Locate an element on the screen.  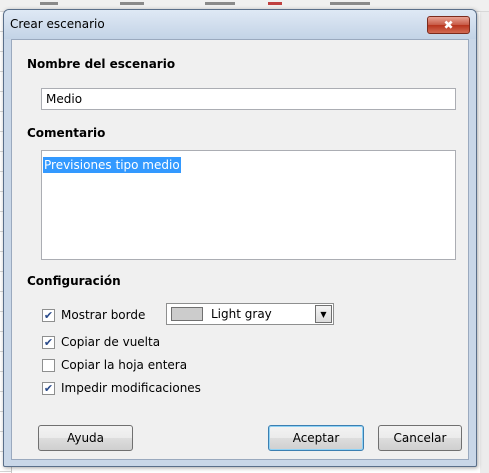
copy-entire-sheet-checkbox-row: Copiar la hoja entera is located at coordinates (114, 365).